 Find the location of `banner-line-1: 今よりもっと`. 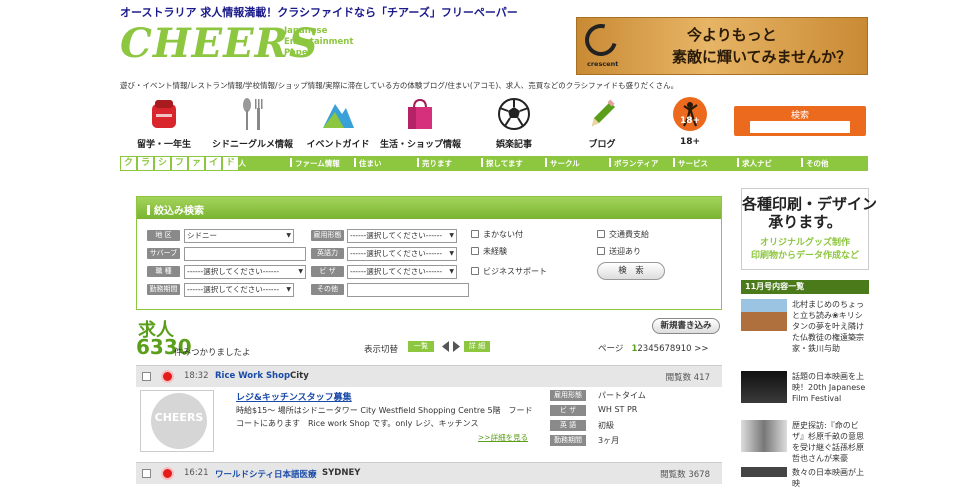

banner-line-1: 今よりもっと is located at coordinates (732, 35).